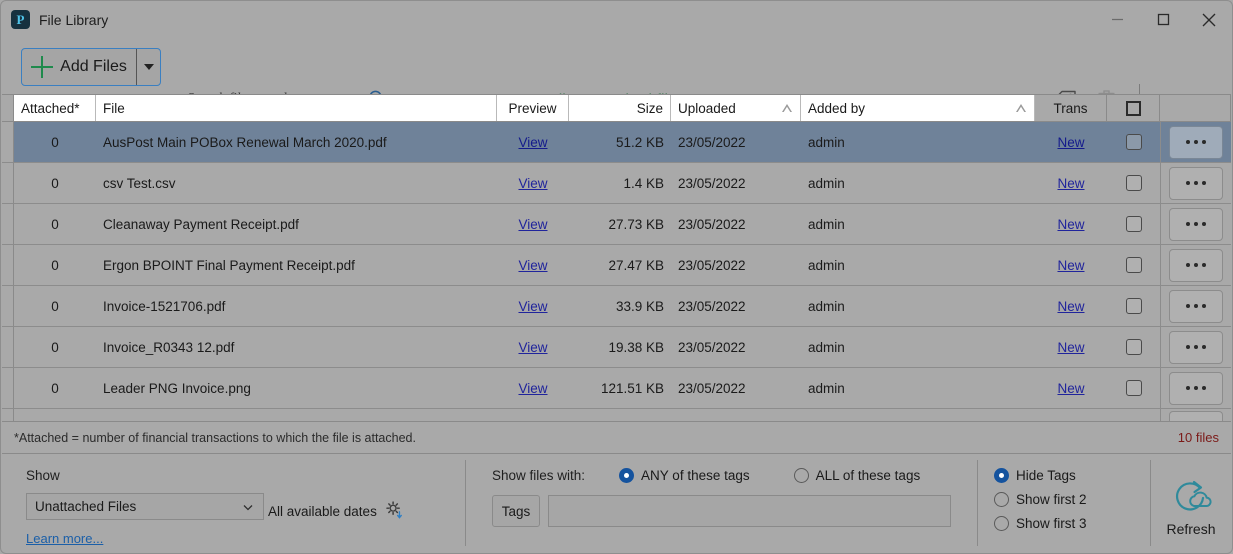  I want to click on column-header-attached: Attached*, so click(55, 108).